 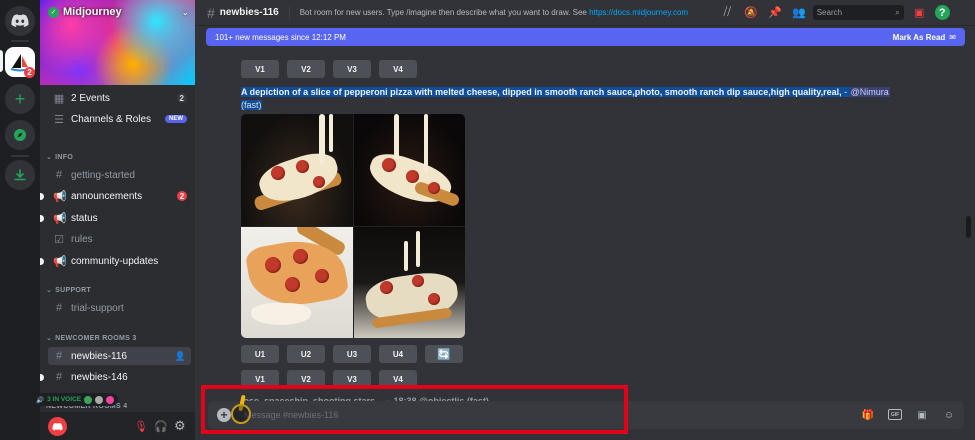 I want to click on download-icon, so click(x=20, y=175).